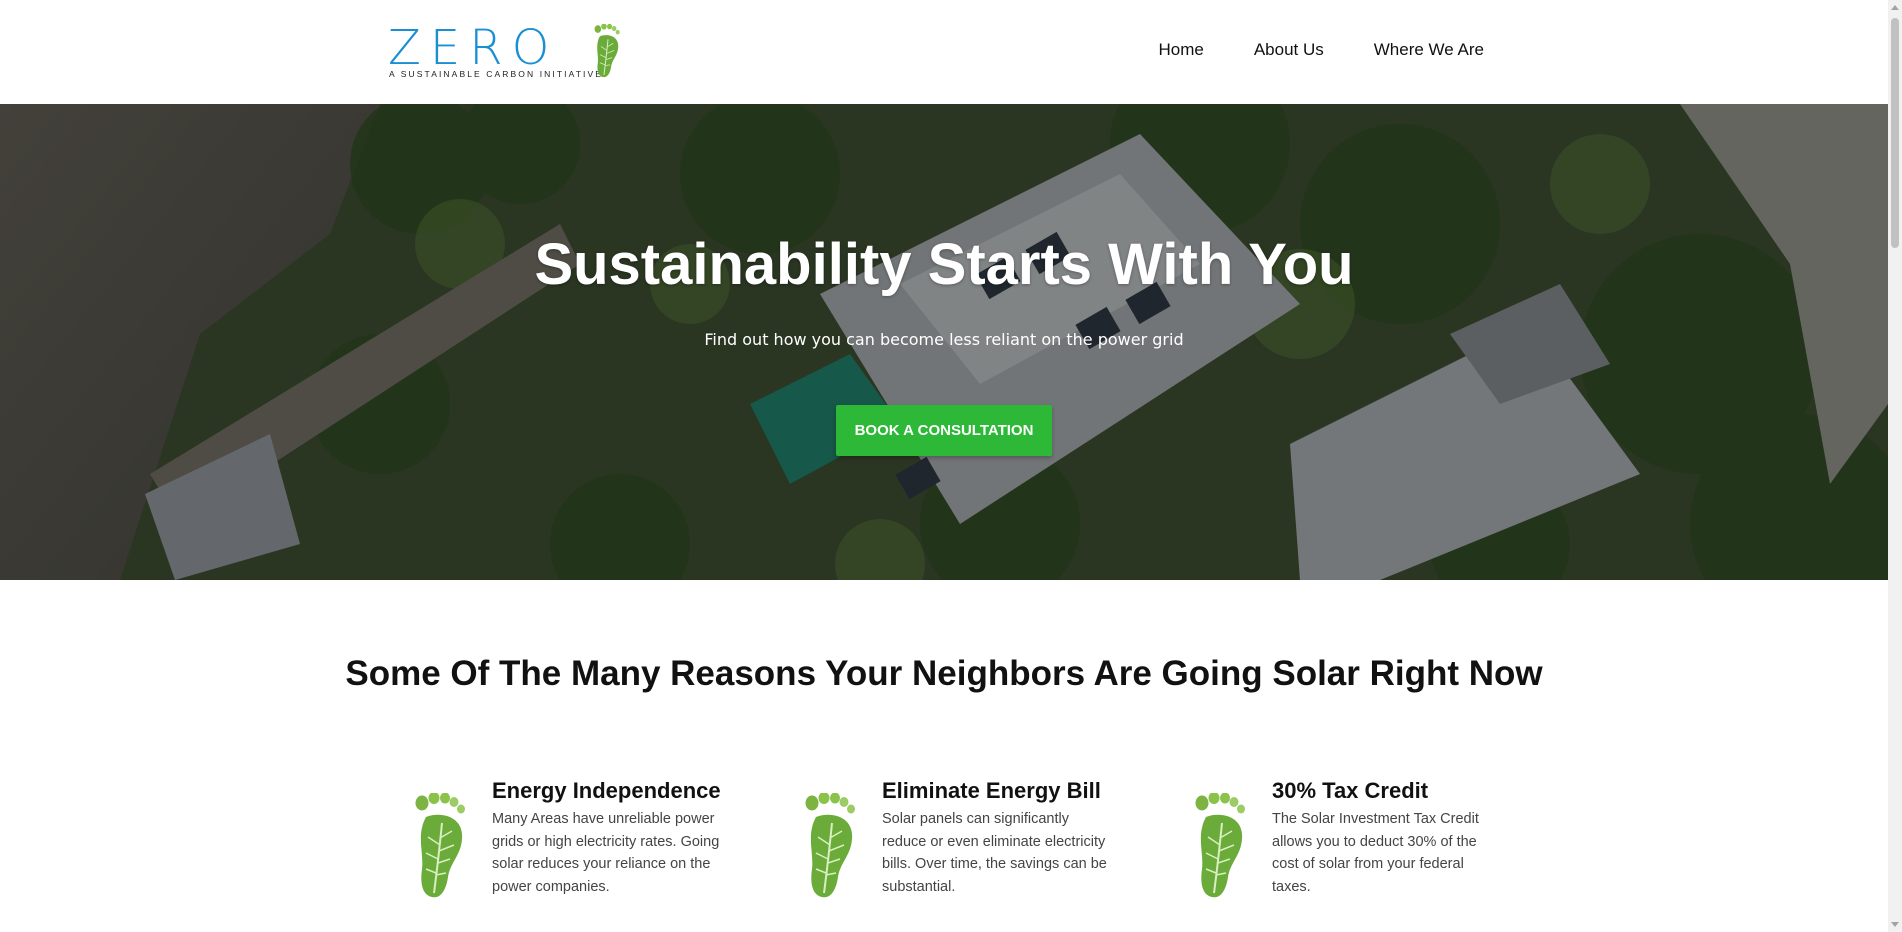 This screenshot has width=1902, height=932. I want to click on zero-logo: ZERO A SUSTAINABLE CARBON INITIATIVE, so click(506, 53).